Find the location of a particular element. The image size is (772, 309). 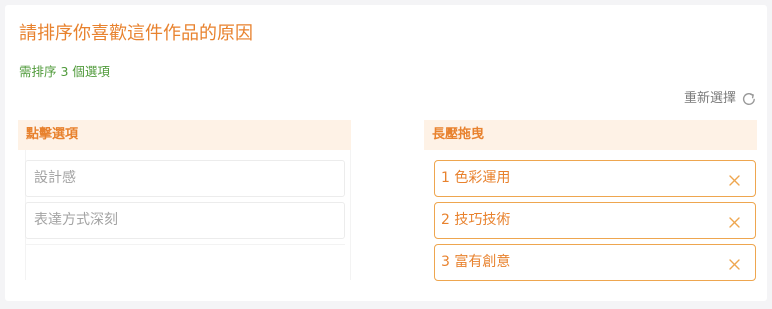

ranked-item-label: 2 技巧技術 is located at coordinates (476, 220).